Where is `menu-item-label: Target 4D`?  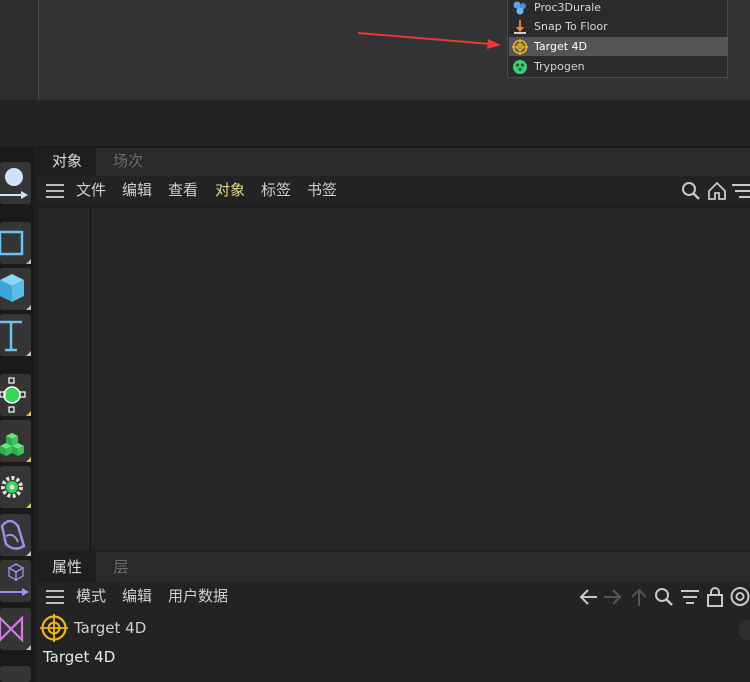
menu-item-label: Target 4D is located at coordinates (560, 46).